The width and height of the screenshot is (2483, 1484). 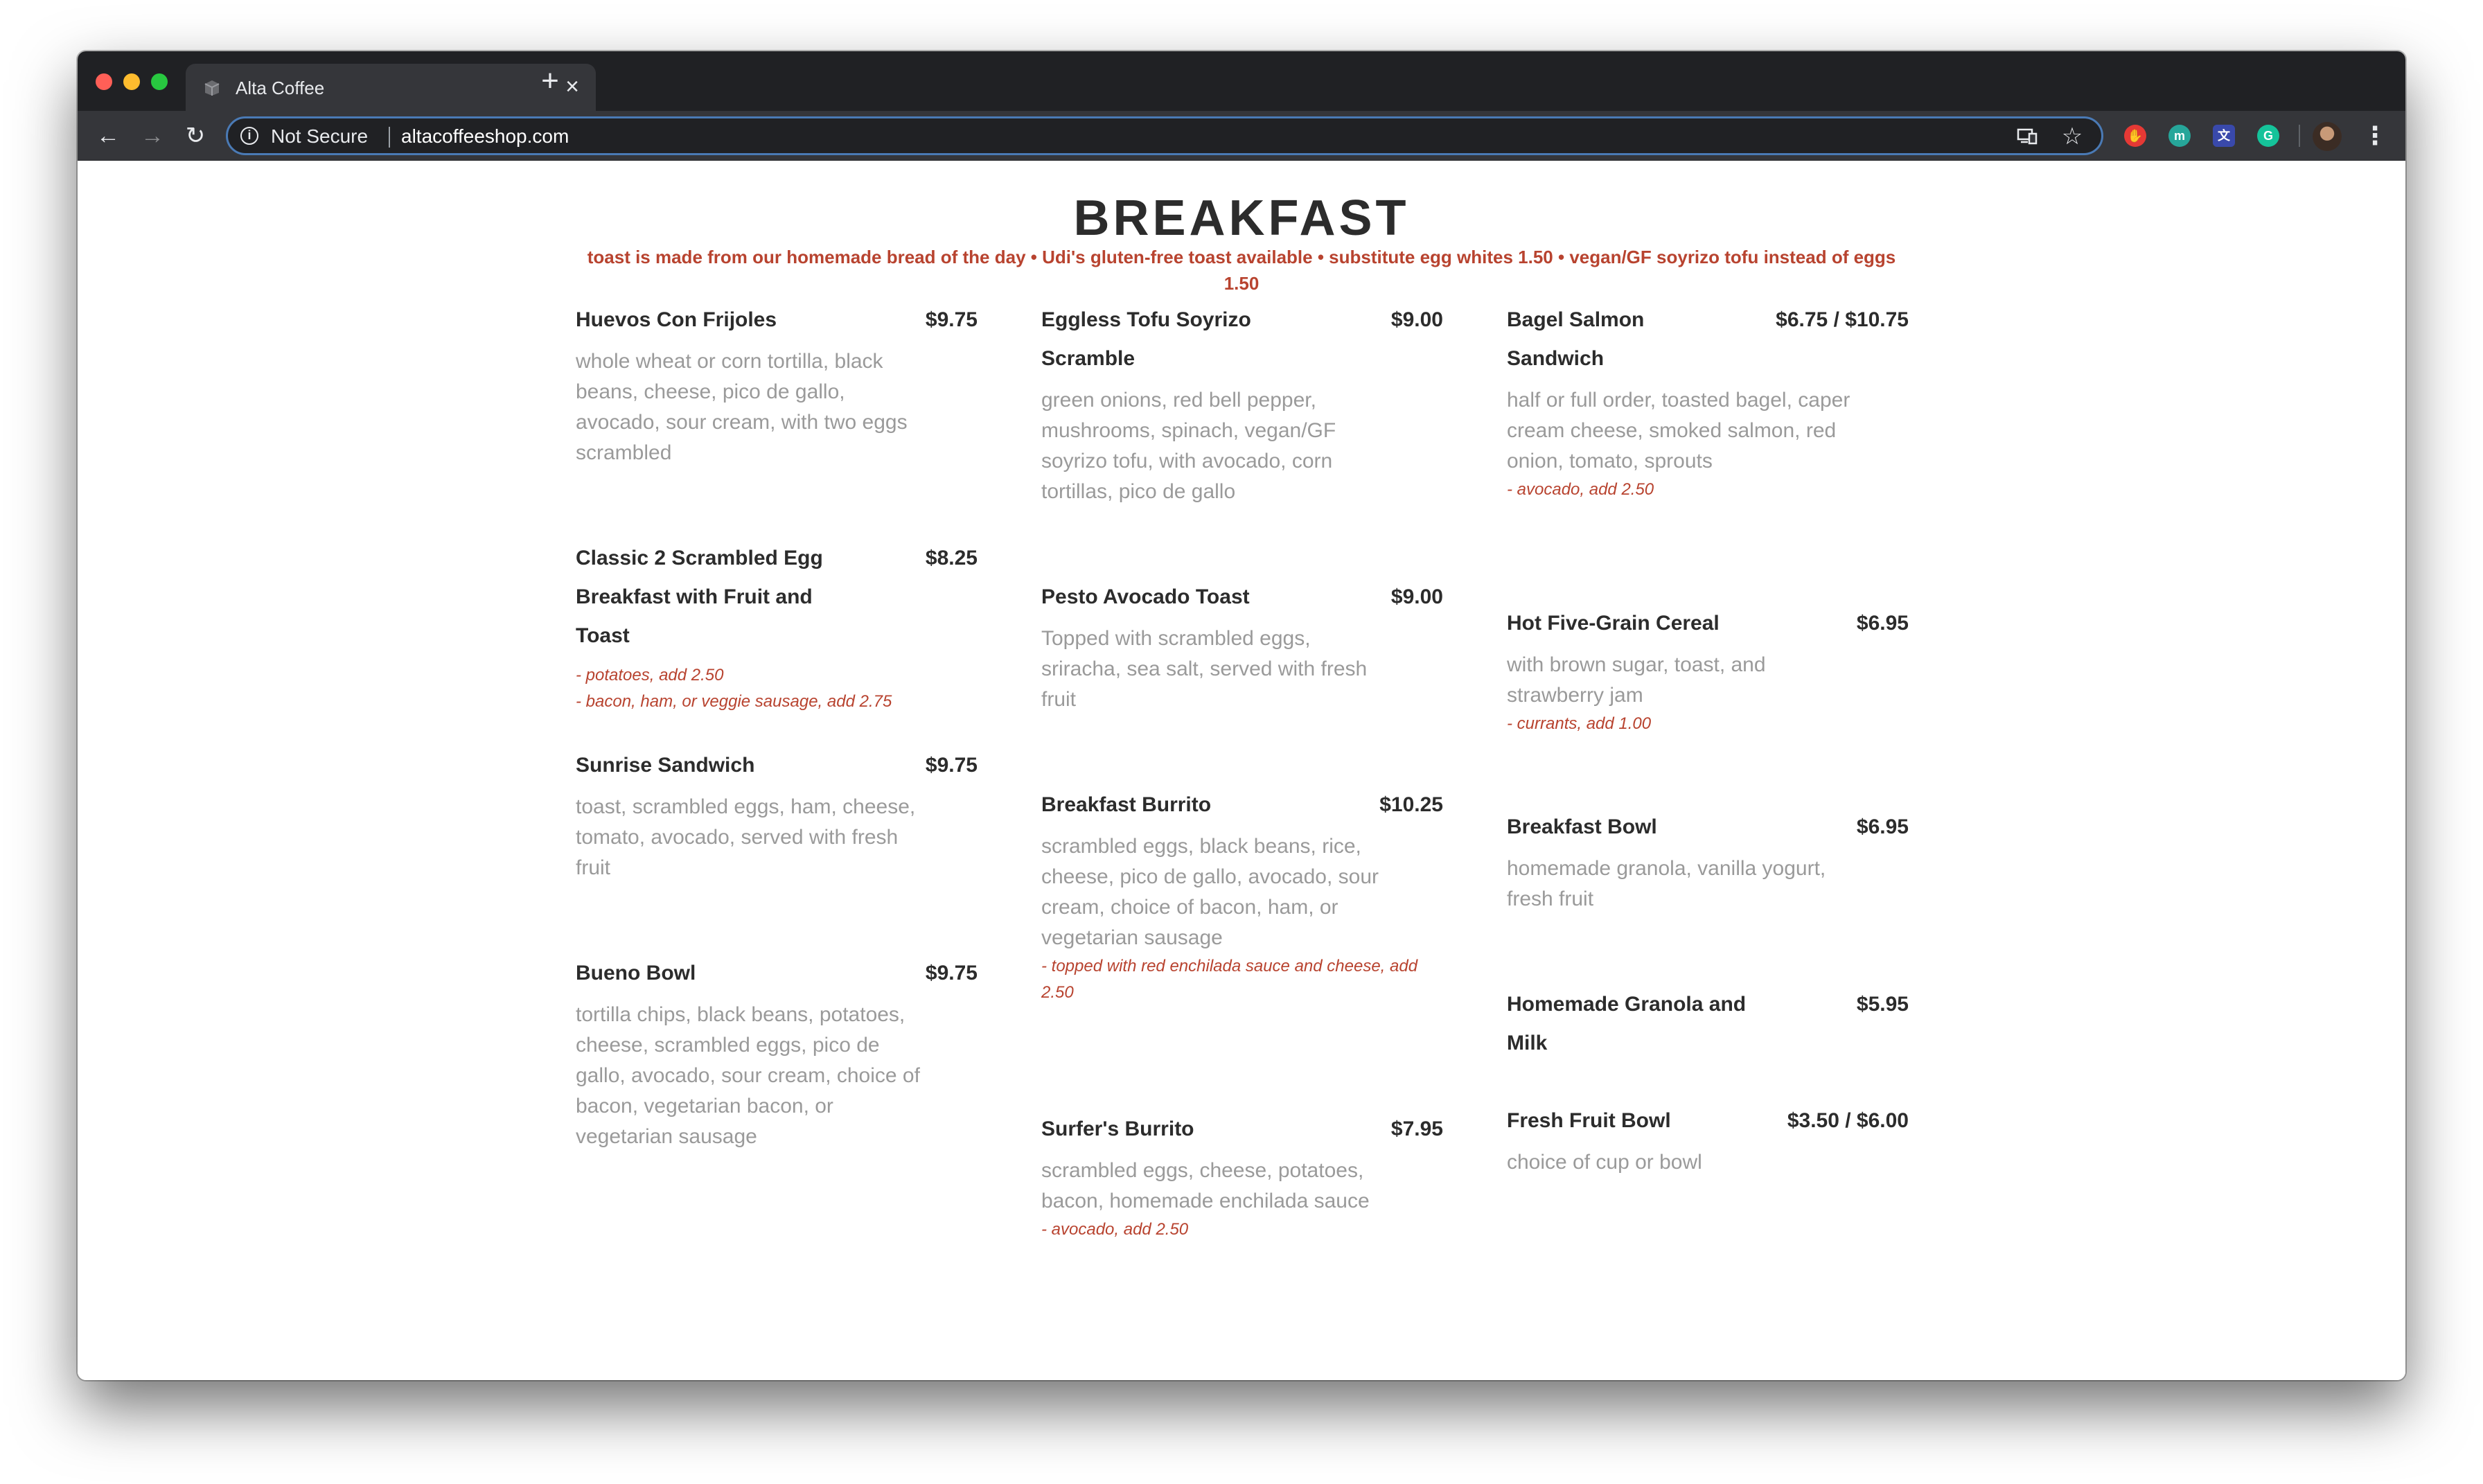 I want to click on item-name: Fresh Fruit Bowl, so click(x=1589, y=1120).